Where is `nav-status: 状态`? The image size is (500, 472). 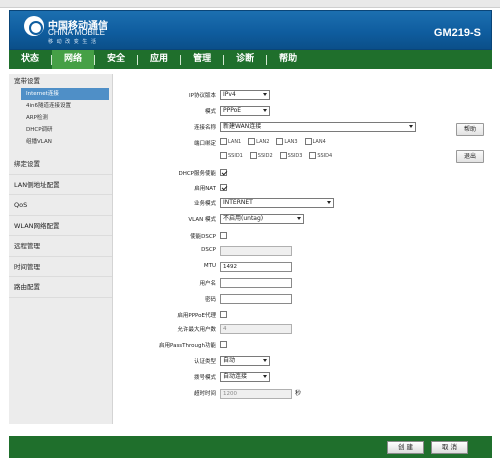
nav-status: 状态 is located at coordinates (30, 59).